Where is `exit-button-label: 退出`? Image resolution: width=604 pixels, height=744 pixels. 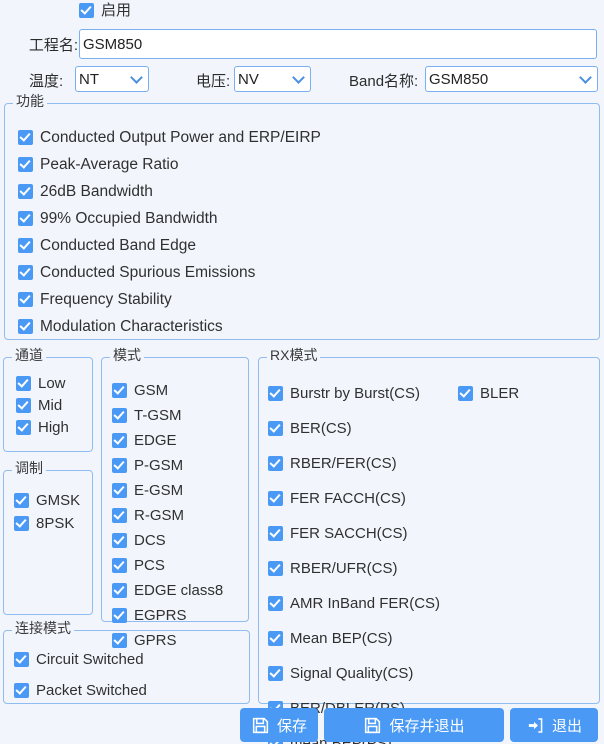 exit-button-label: 退出 is located at coordinates (566, 726).